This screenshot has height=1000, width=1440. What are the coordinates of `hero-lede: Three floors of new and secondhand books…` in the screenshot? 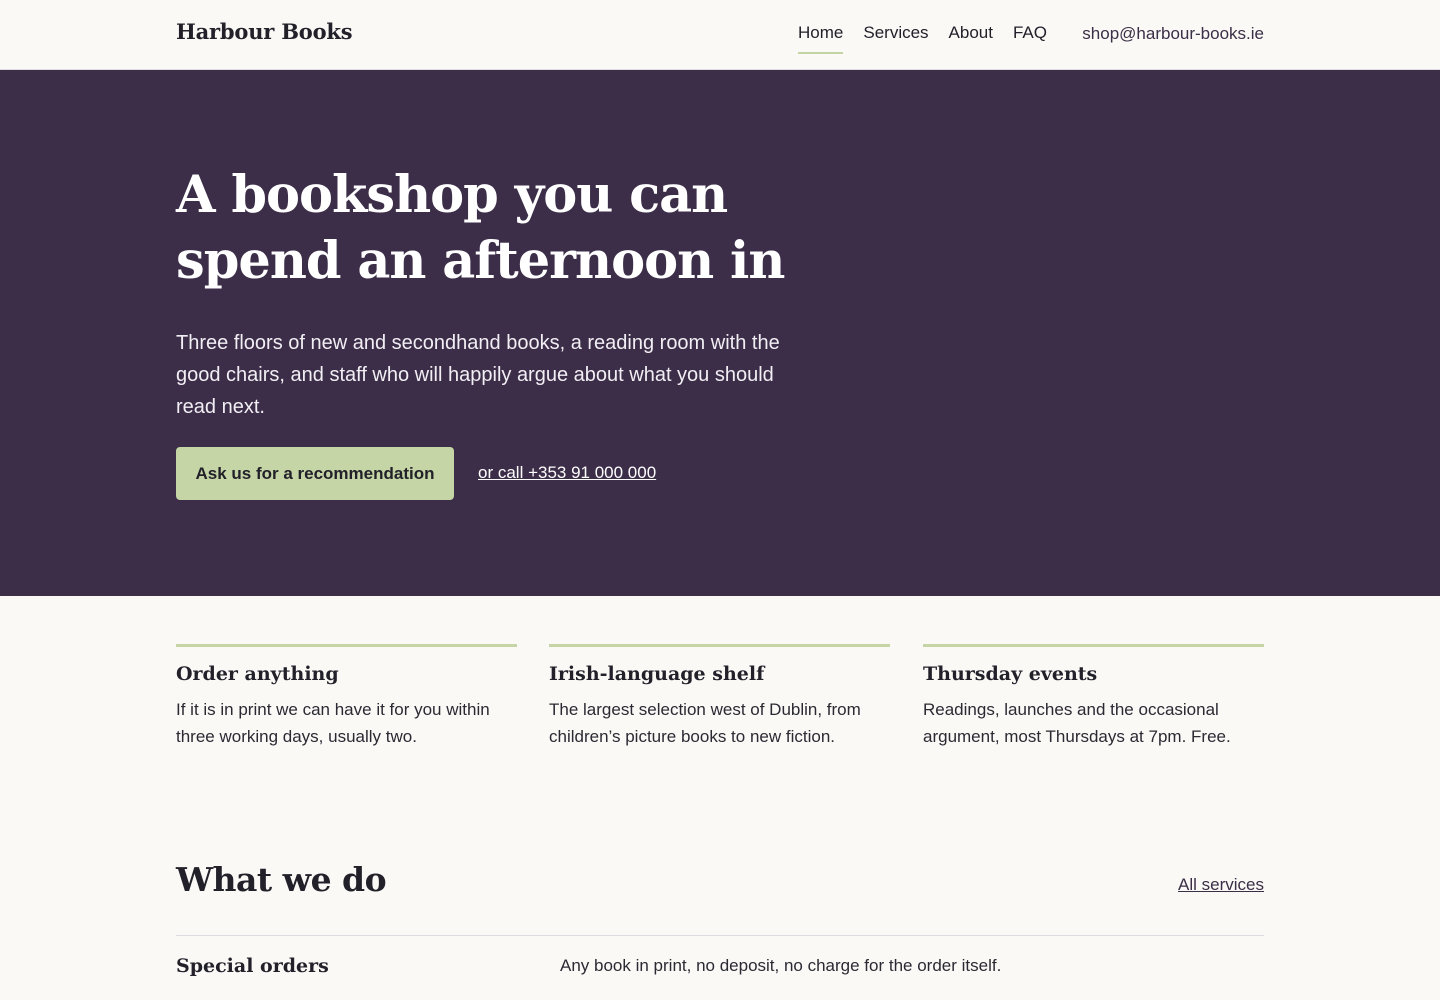 It's located at (478, 375).